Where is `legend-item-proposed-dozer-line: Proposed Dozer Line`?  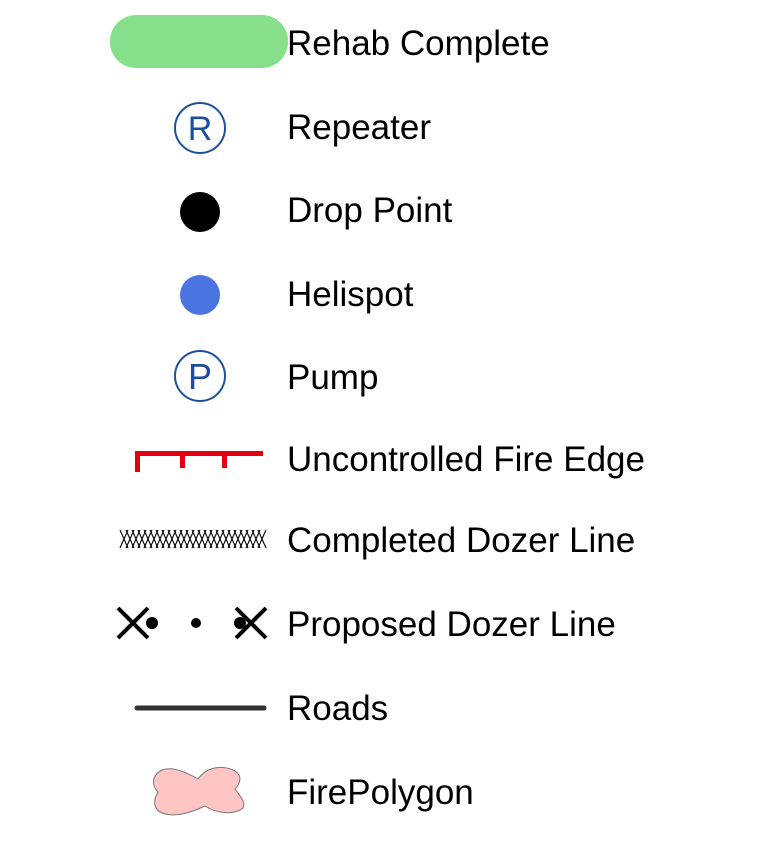 legend-item-proposed-dozer-line: Proposed Dozer Line is located at coordinates (381, 625).